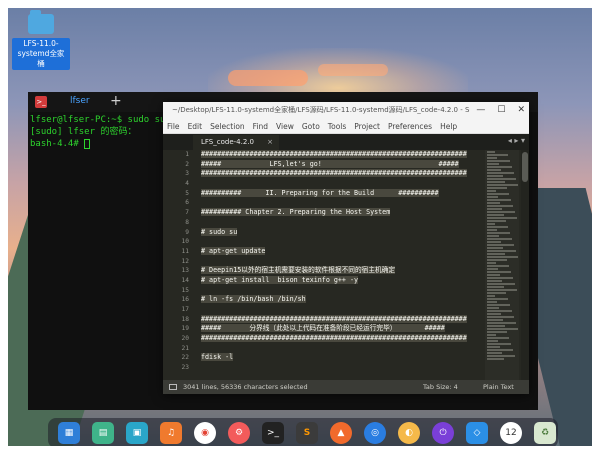  What do you see at coordinates (498, 387) in the screenshot?
I see `status-syntax: Plain Text` at bounding box center [498, 387].